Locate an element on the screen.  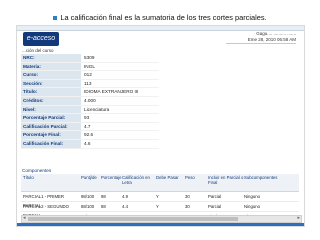
column-header: Puntj/de is located at coordinates (91, 182).